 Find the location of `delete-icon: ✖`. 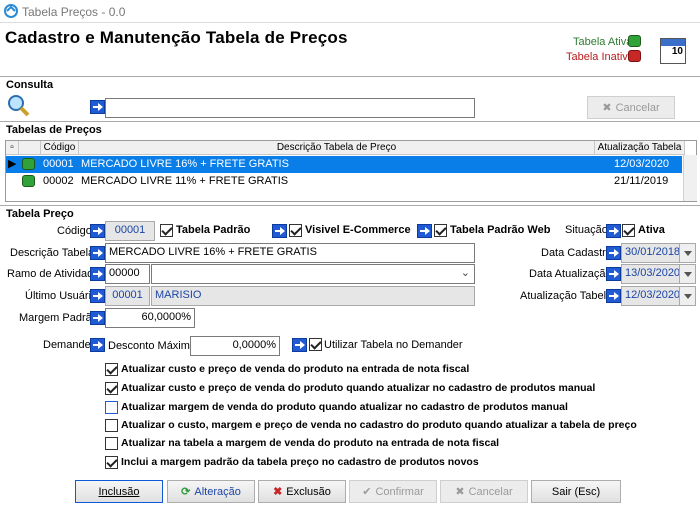

delete-icon: ✖ is located at coordinates (278, 492).